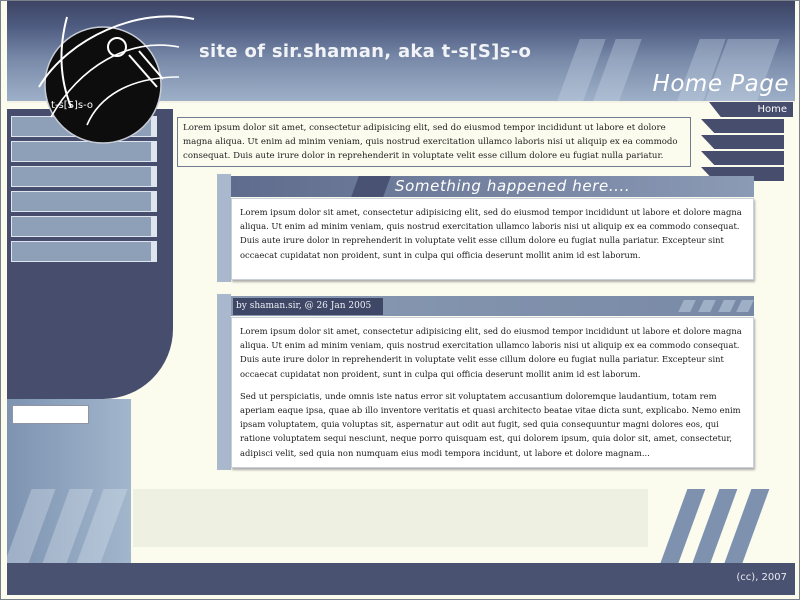 The image size is (800, 600). What do you see at coordinates (720, 84) in the screenshot?
I see `page-heading: Home Page` at bounding box center [720, 84].